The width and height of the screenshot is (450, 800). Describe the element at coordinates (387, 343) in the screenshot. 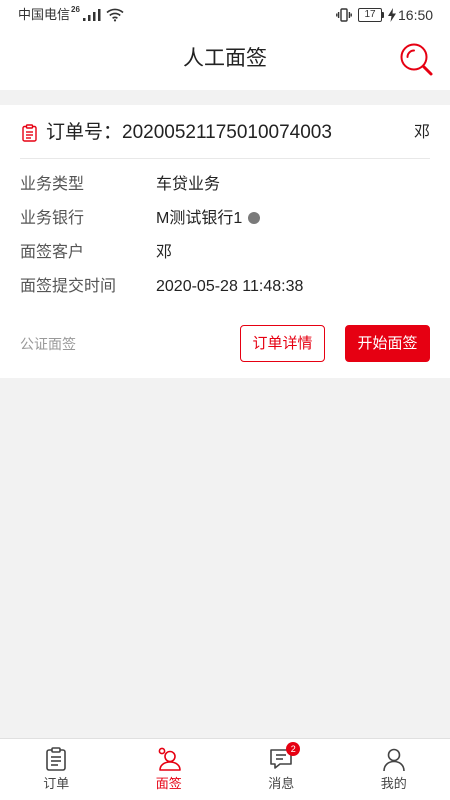

I see `start-sign-button: 开始面签` at that location.